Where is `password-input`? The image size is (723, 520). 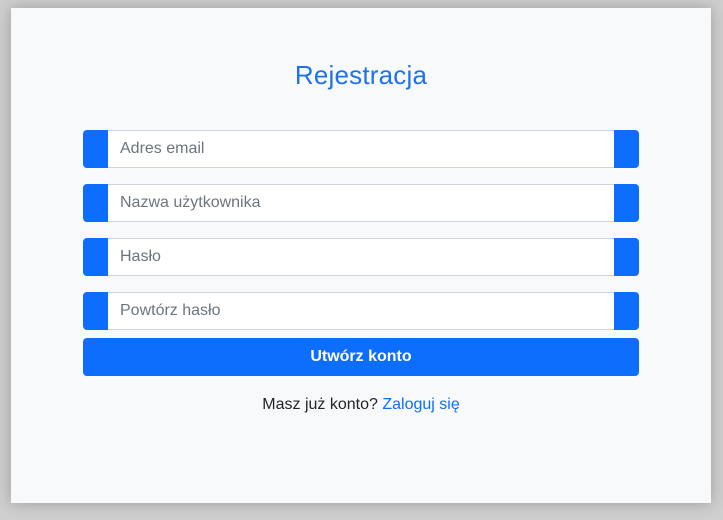
password-input is located at coordinates (361, 257).